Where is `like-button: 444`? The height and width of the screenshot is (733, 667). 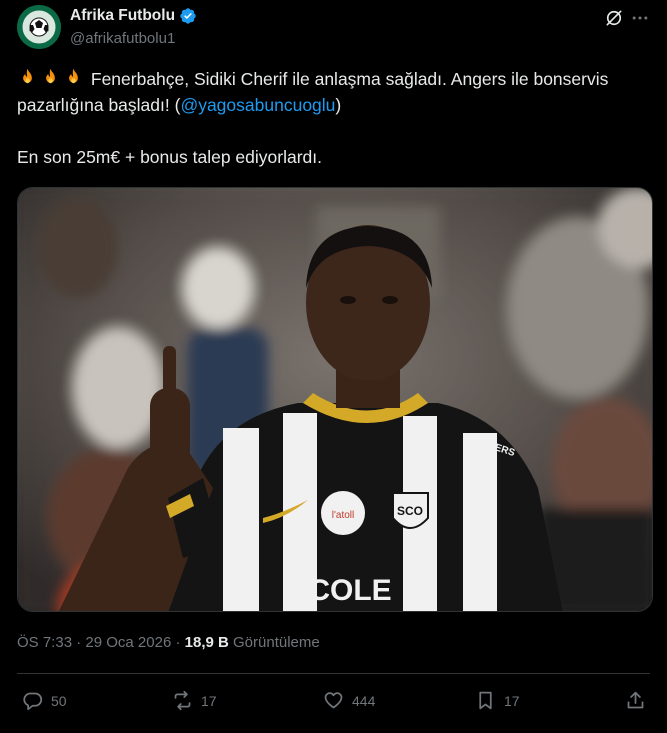 like-button: 444 is located at coordinates (349, 700).